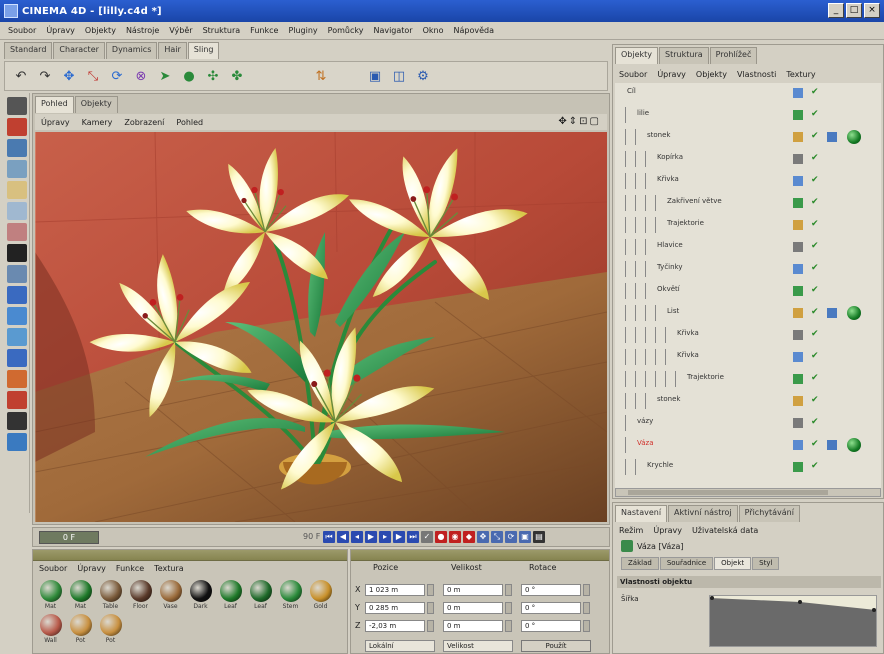  I want to click on object-name: Okvětí, so click(668, 289).